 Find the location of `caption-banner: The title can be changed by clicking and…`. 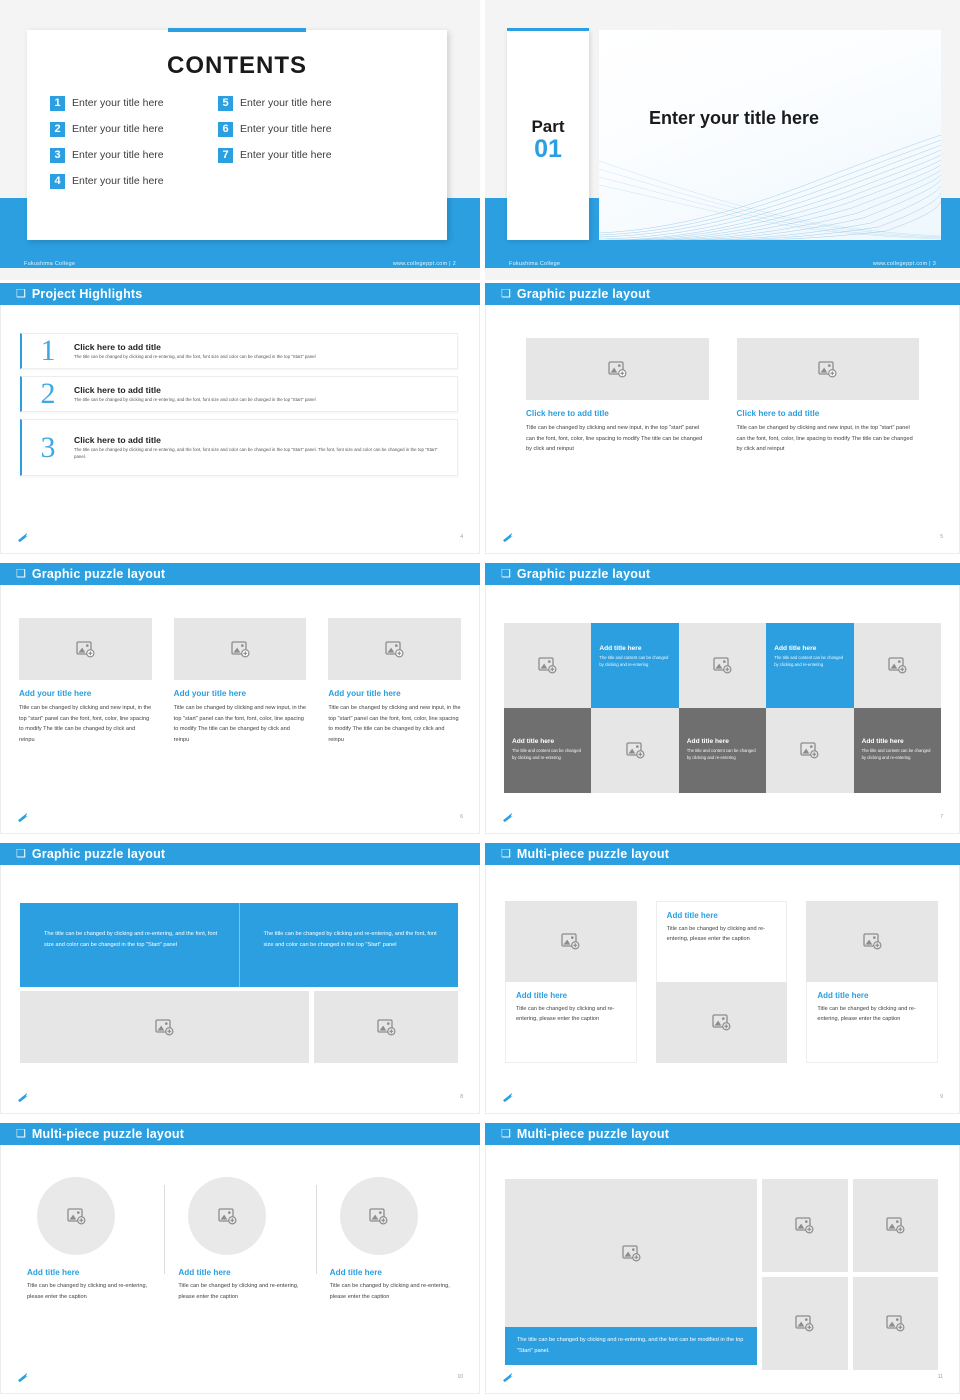

caption-banner: The title can be changed by clicking and… is located at coordinates (631, 1346).